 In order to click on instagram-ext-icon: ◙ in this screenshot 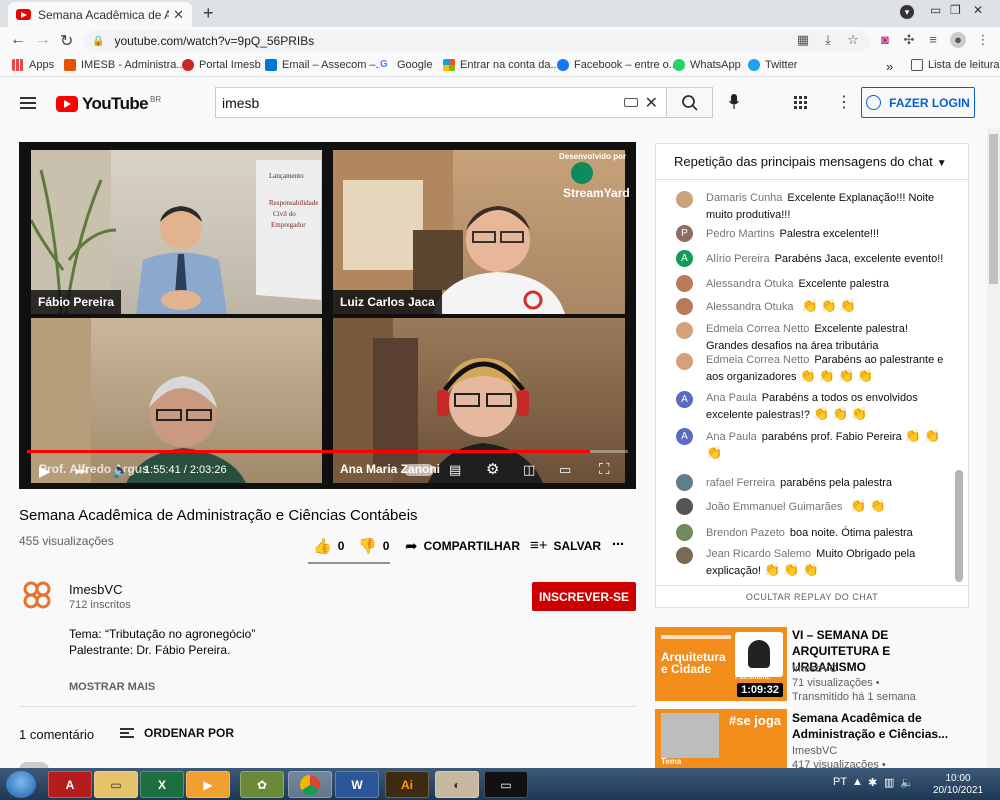, I will do `click(885, 40)`.